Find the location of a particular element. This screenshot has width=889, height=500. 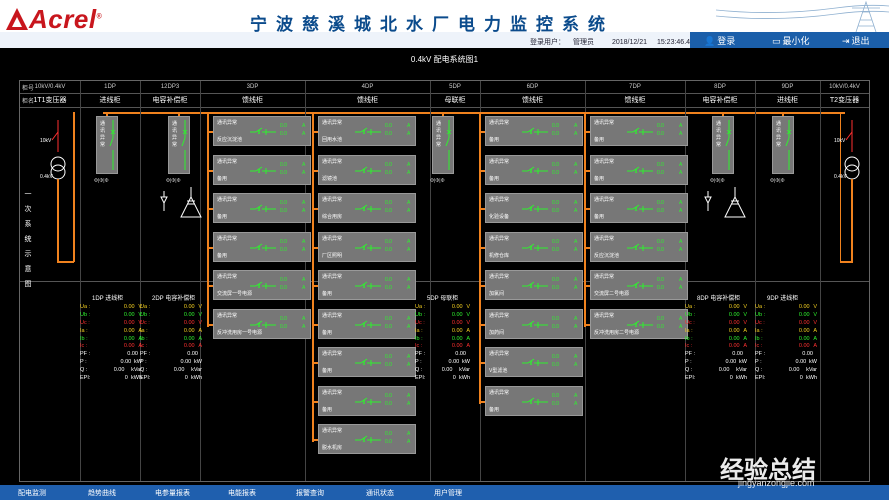

feeder-card: 通讯异常 0.0 A 0.0 A 反冲洗用房二号电源 is located at coordinates (639, 323).